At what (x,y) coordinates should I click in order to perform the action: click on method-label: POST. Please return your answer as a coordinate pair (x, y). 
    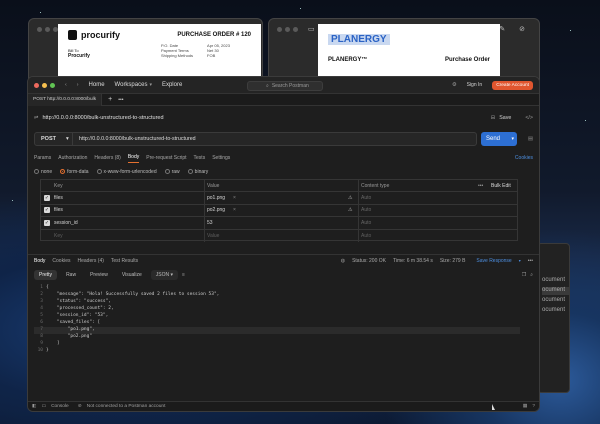
    Looking at the image, I should click on (48, 139).